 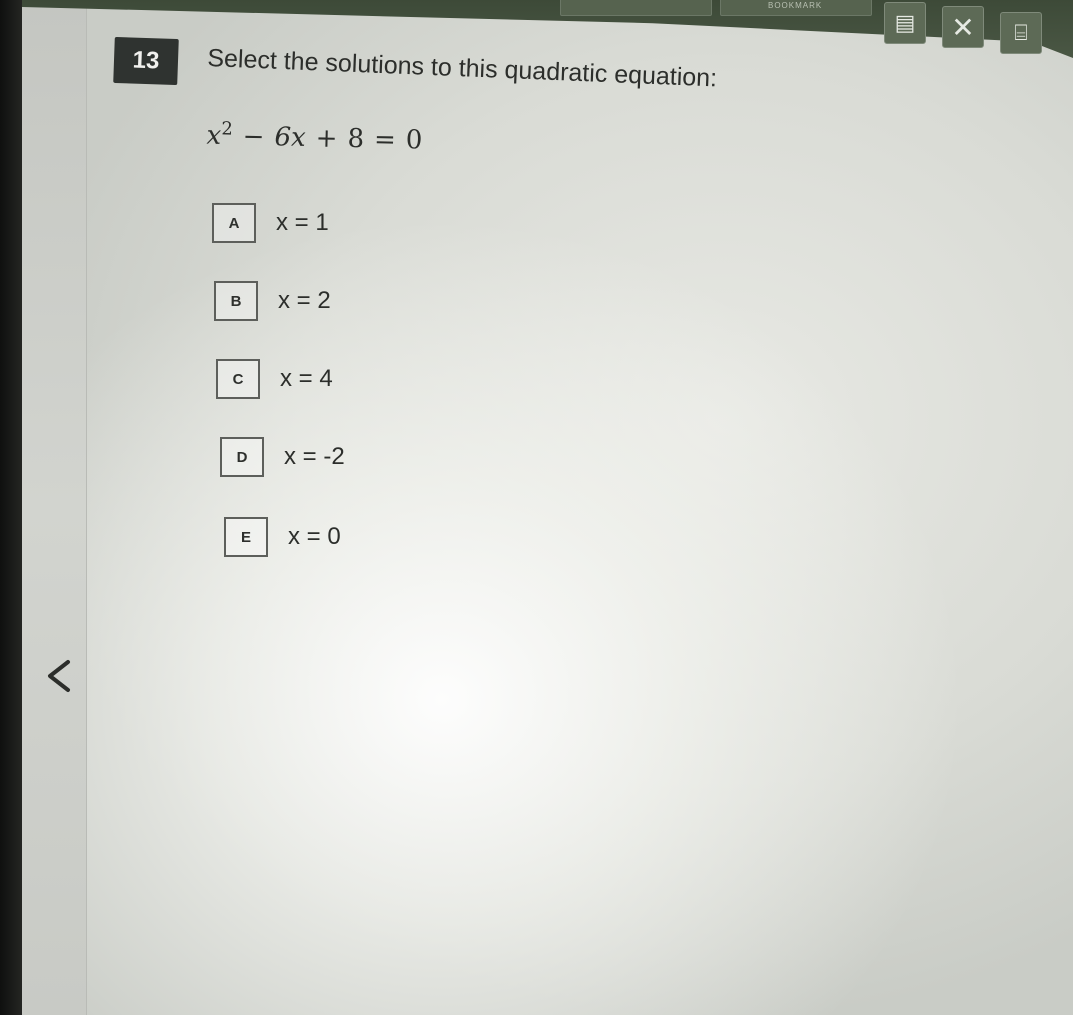 I want to click on equation-equals: =, so click(x=385, y=139).